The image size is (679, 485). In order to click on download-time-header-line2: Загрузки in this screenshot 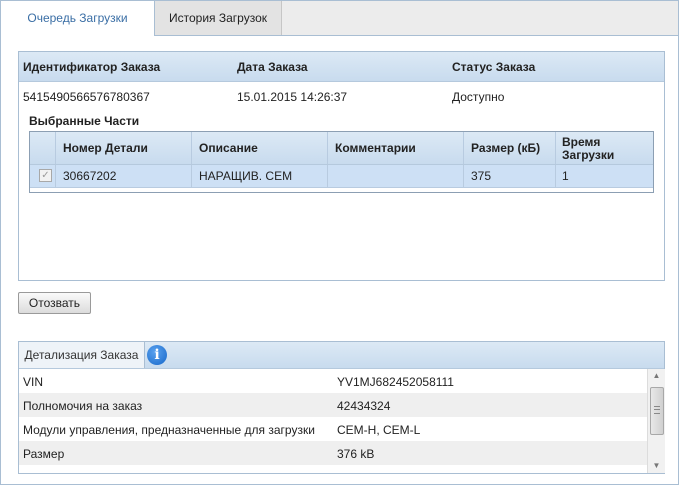, I will do `click(588, 155)`.